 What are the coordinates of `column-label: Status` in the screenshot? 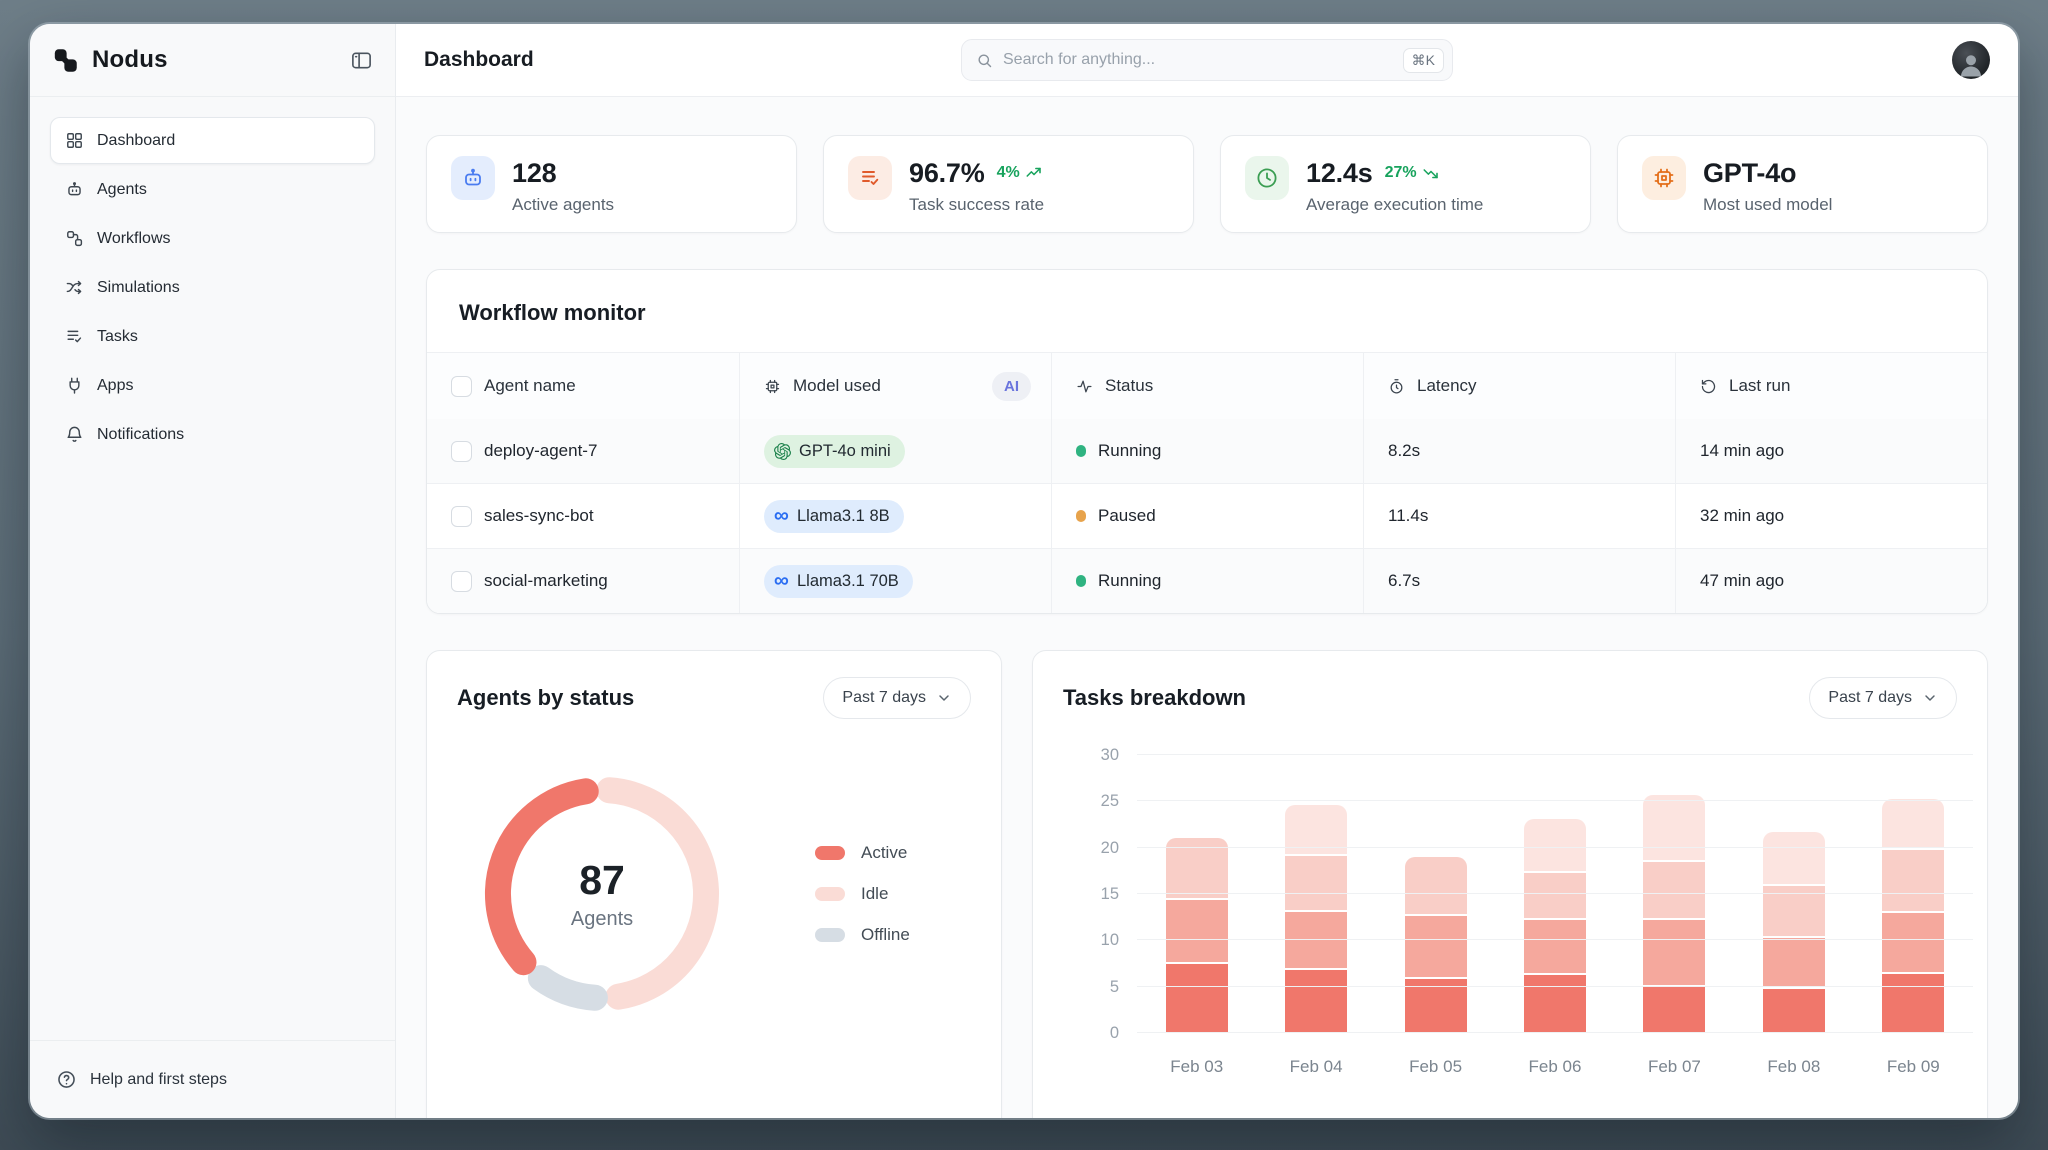 It's located at (1129, 385).